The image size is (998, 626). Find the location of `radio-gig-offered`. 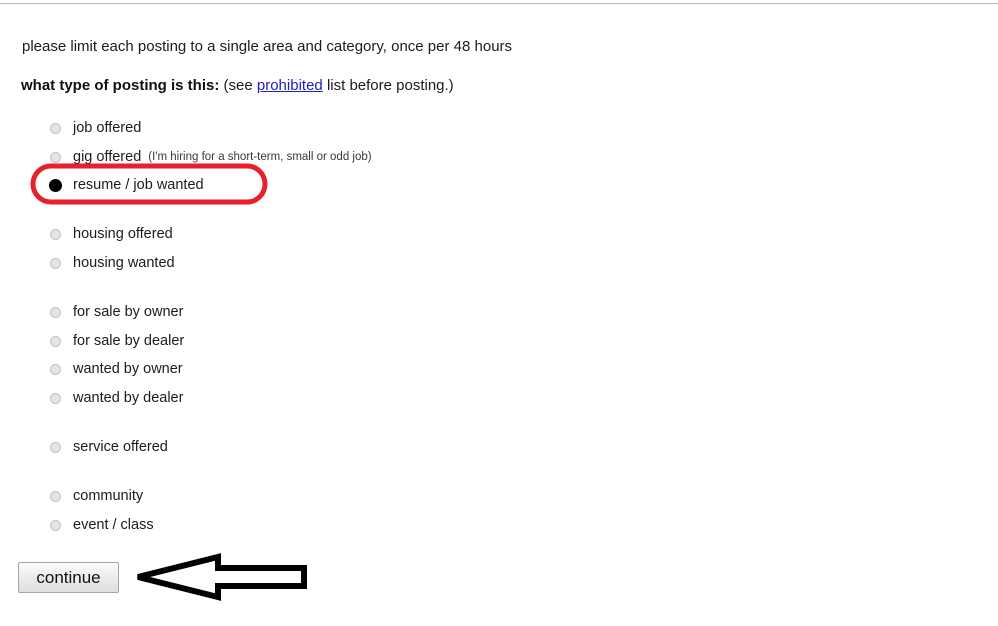

radio-gig-offered is located at coordinates (55, 157).